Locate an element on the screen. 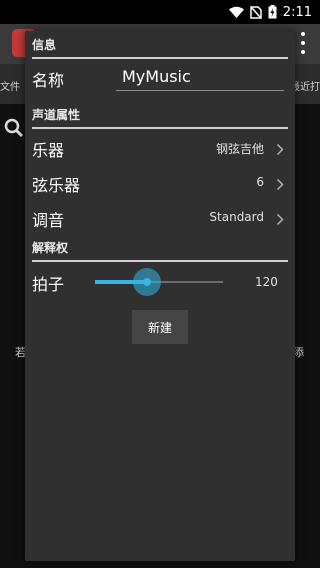  clock: 2:11 is located at coordinates (297, 12).